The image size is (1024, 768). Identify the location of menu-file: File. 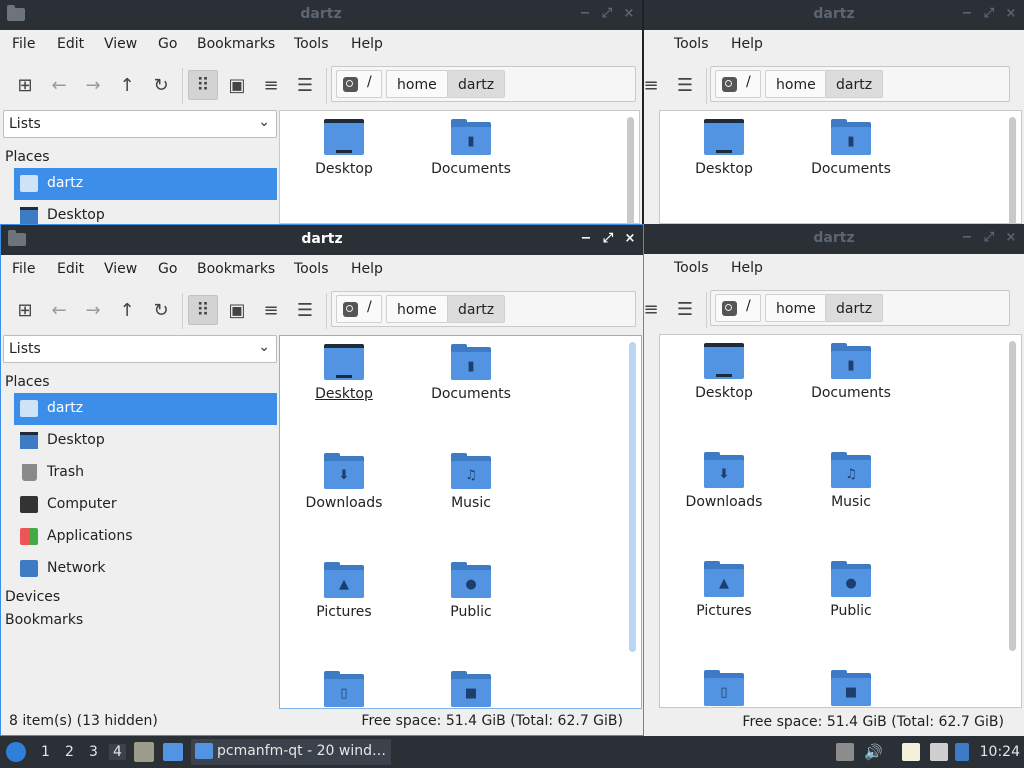
(23, 44).